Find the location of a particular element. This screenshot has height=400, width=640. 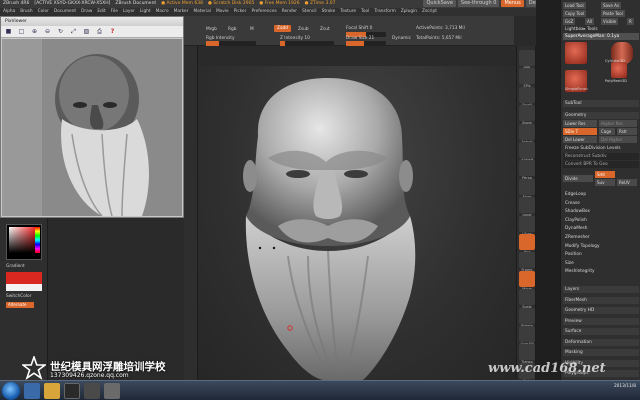

shelf-zoom-button: Zoom is located at coordinates (527, 115).